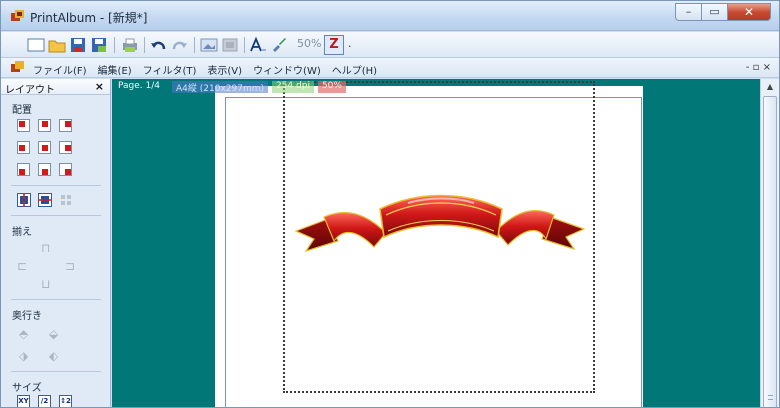 This screenshot has width=780, height=408. I want to click on document-icon, so click(17, 67).